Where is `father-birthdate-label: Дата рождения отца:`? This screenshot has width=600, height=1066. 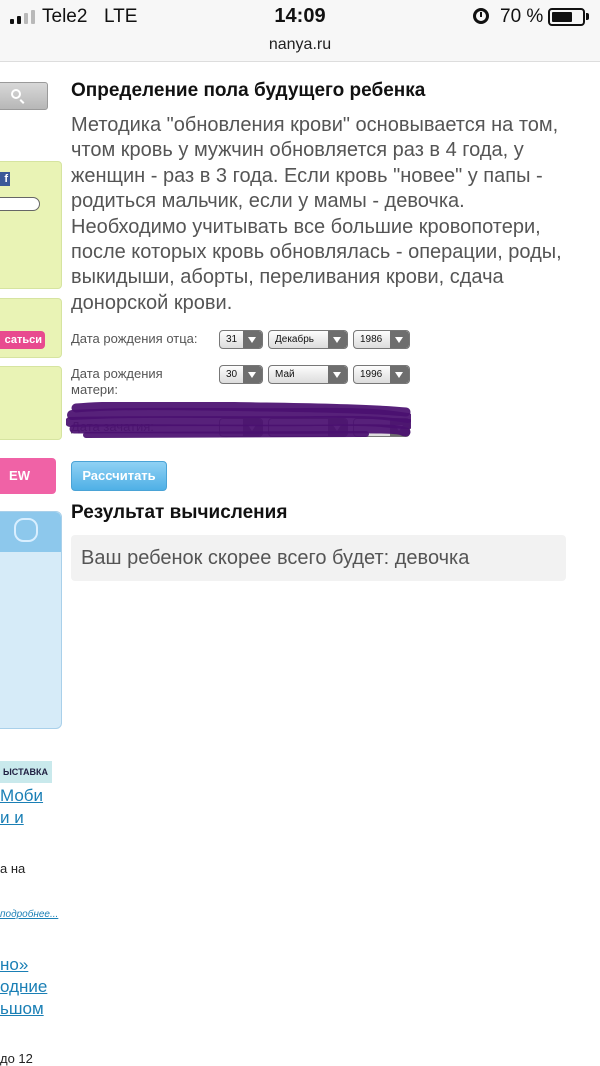
father-birthdate-label: Дата рождения отца: is located at coordinates (134, 338).